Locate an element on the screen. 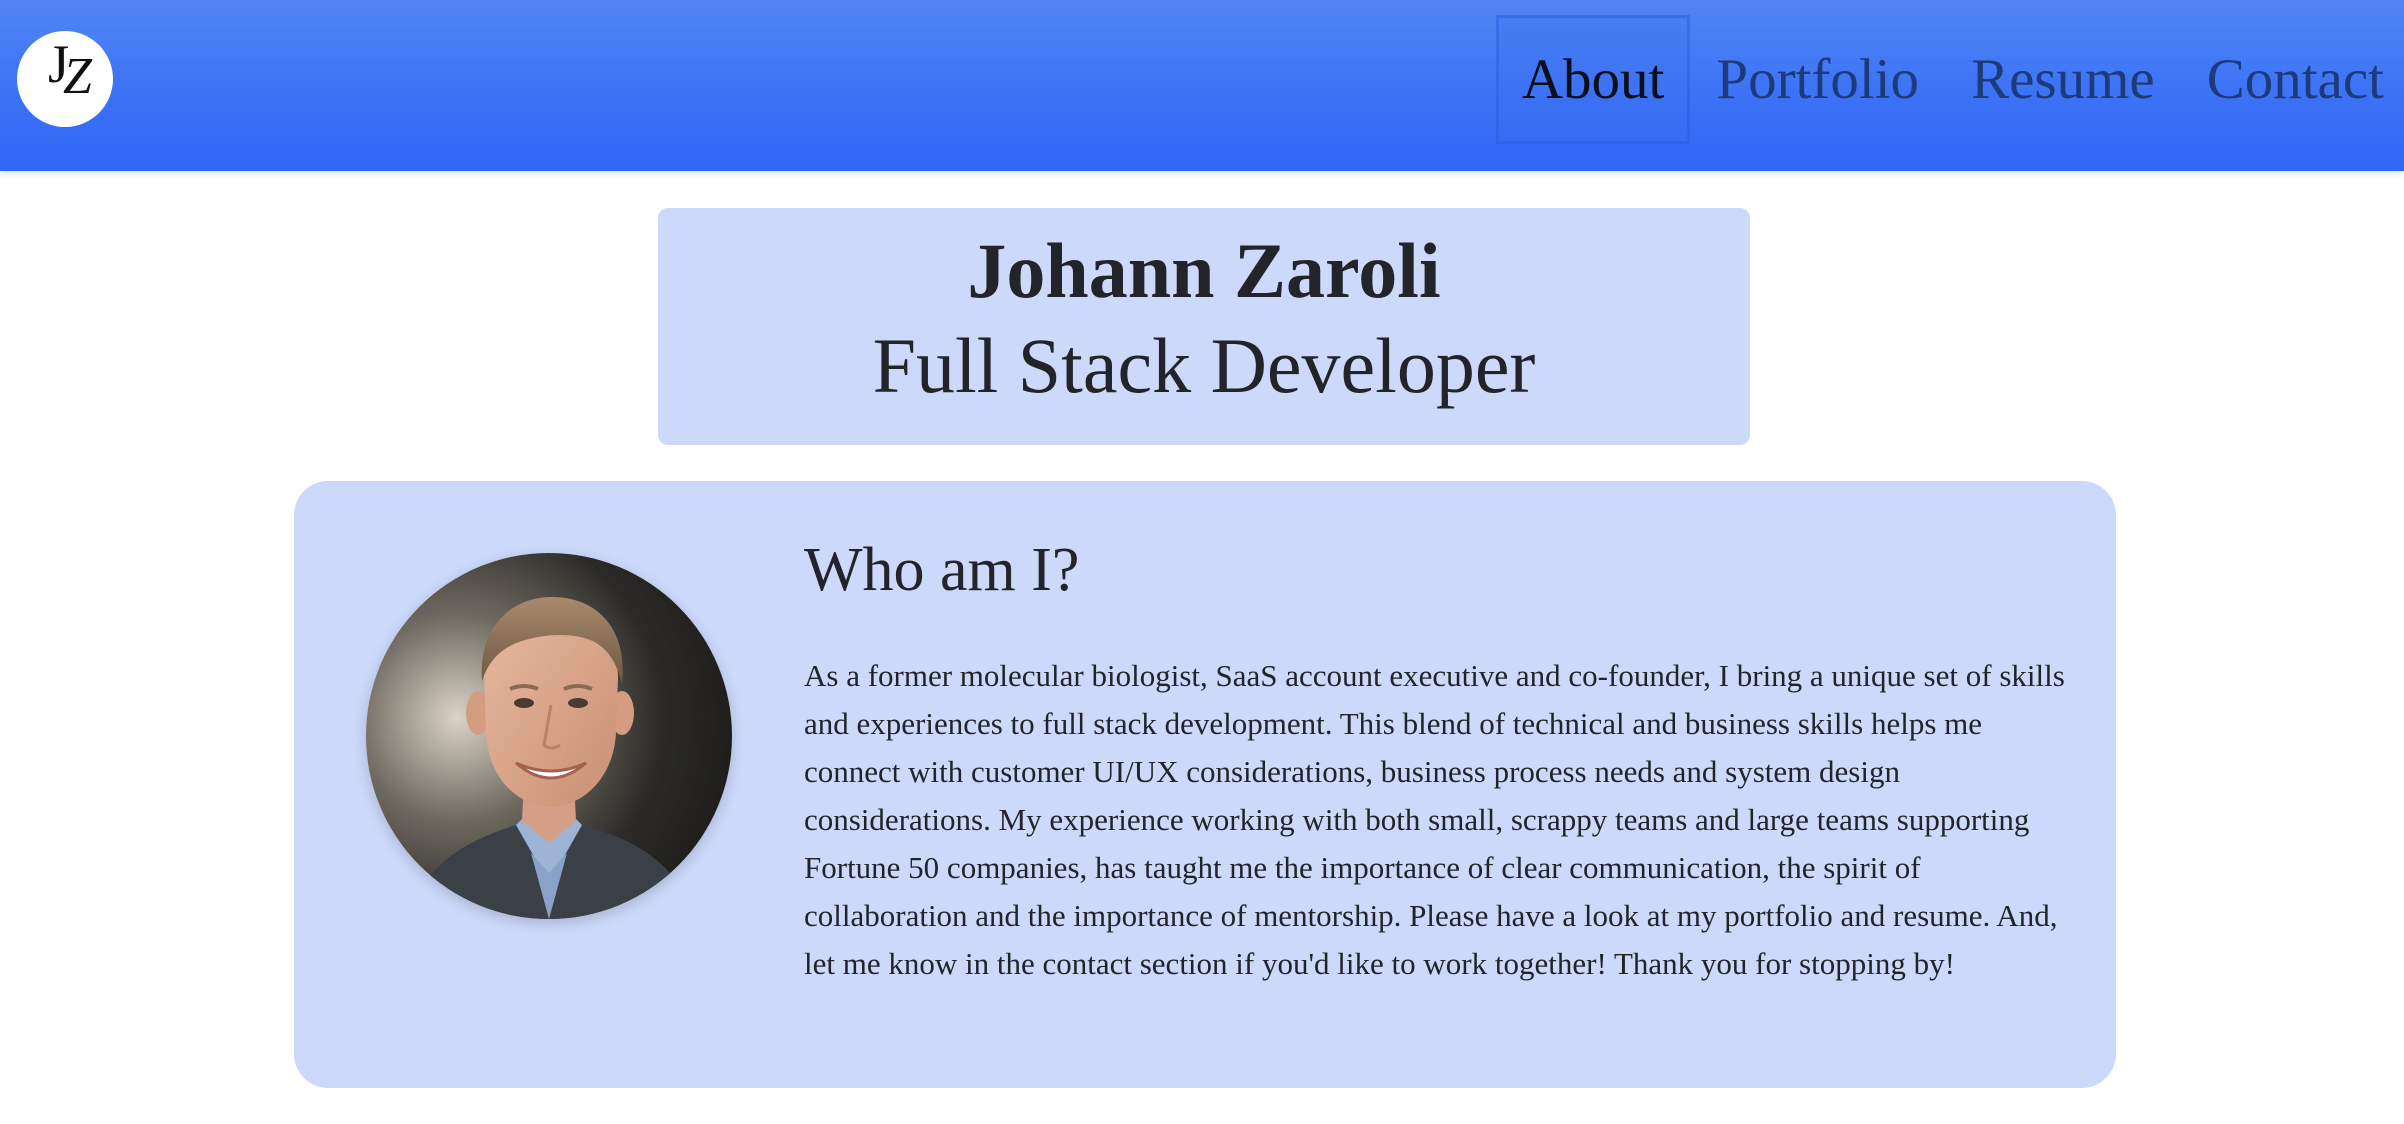 The width and height of the screenshot is (2404, 1124). nav-item-resume: Resume is located at coordinates (2063, 79).